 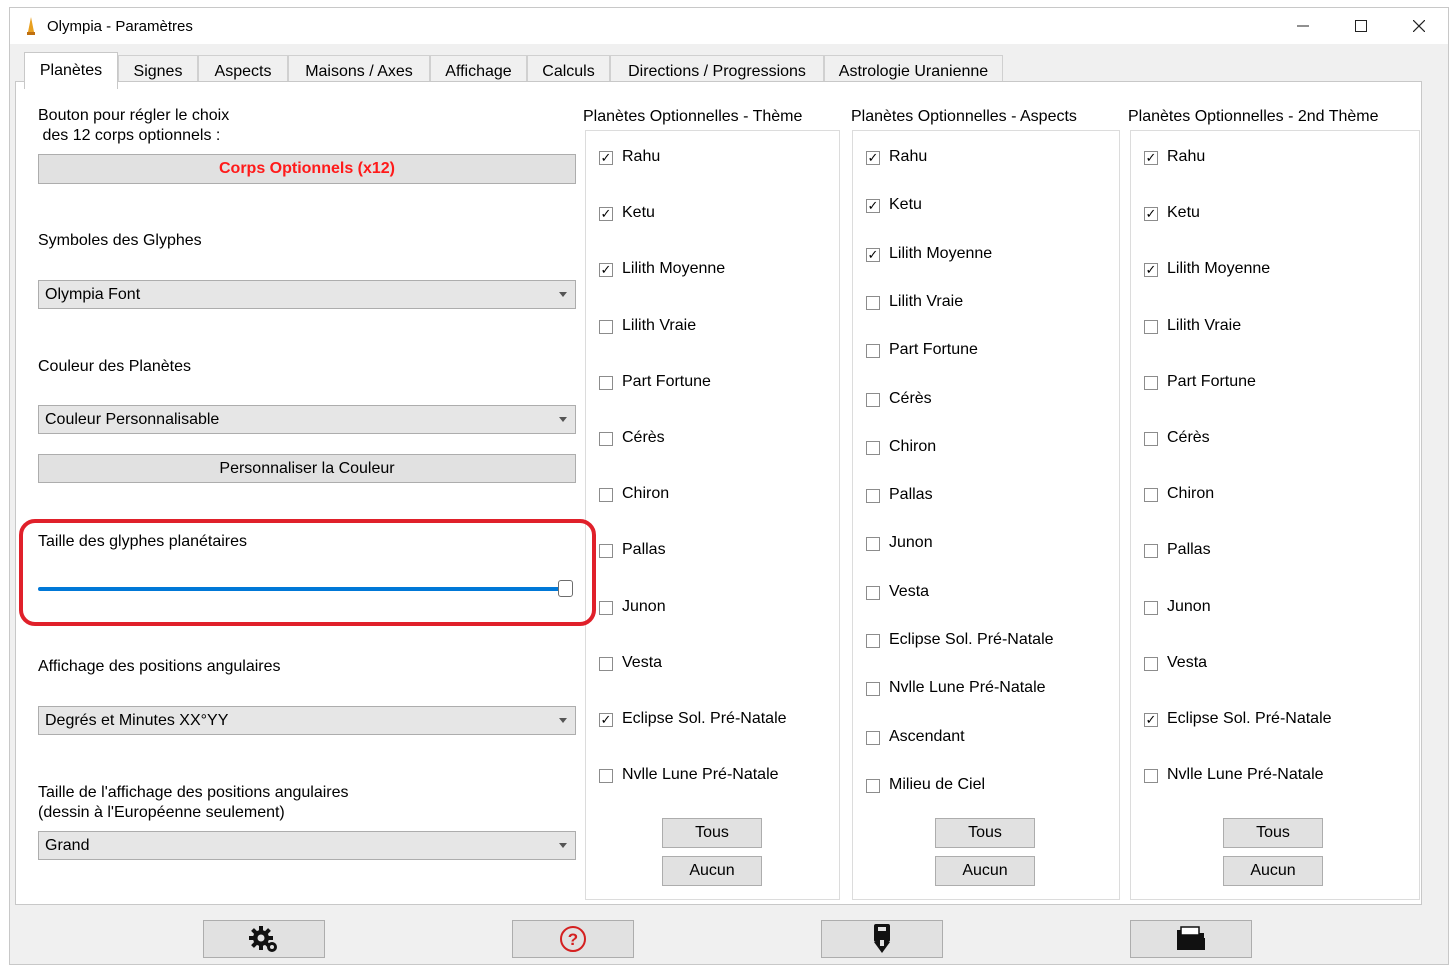 I want to click on select-none-button-theme: Aucun, so click(x=712, y=871).